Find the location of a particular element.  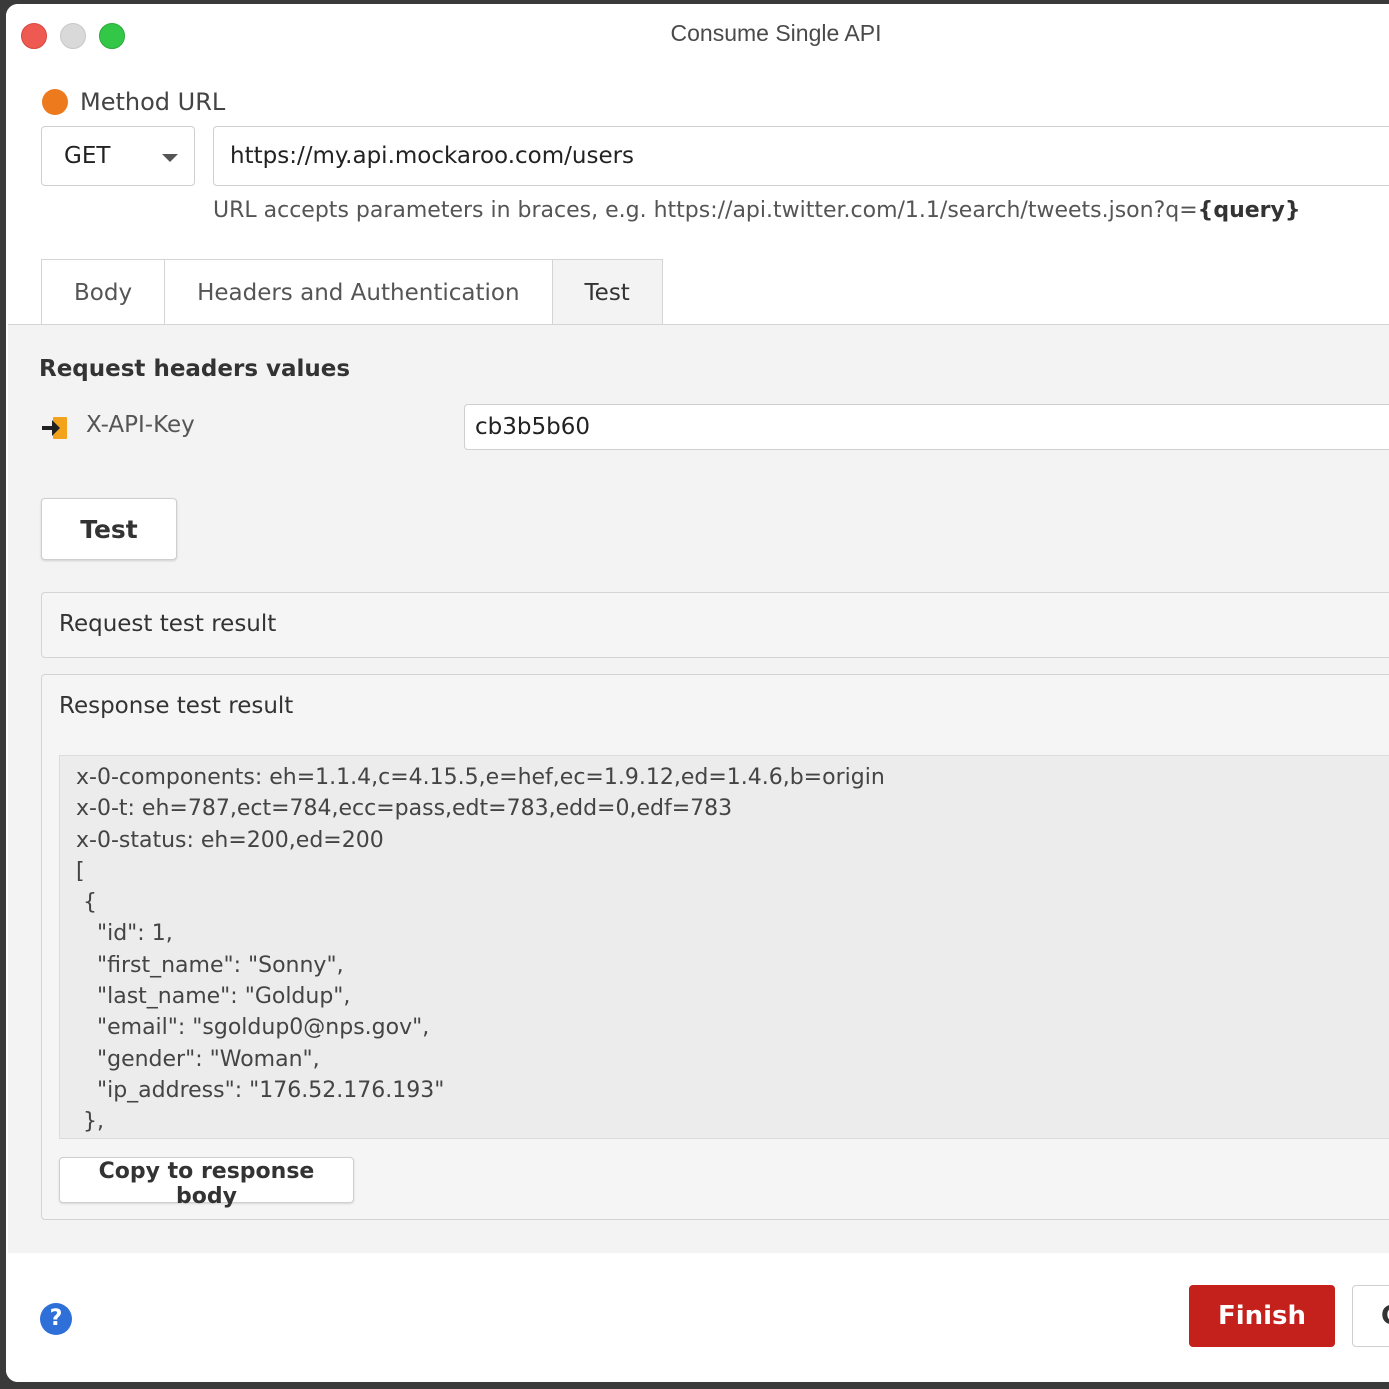

title-bar: Consume Single API is located at coordinates (697, 33).